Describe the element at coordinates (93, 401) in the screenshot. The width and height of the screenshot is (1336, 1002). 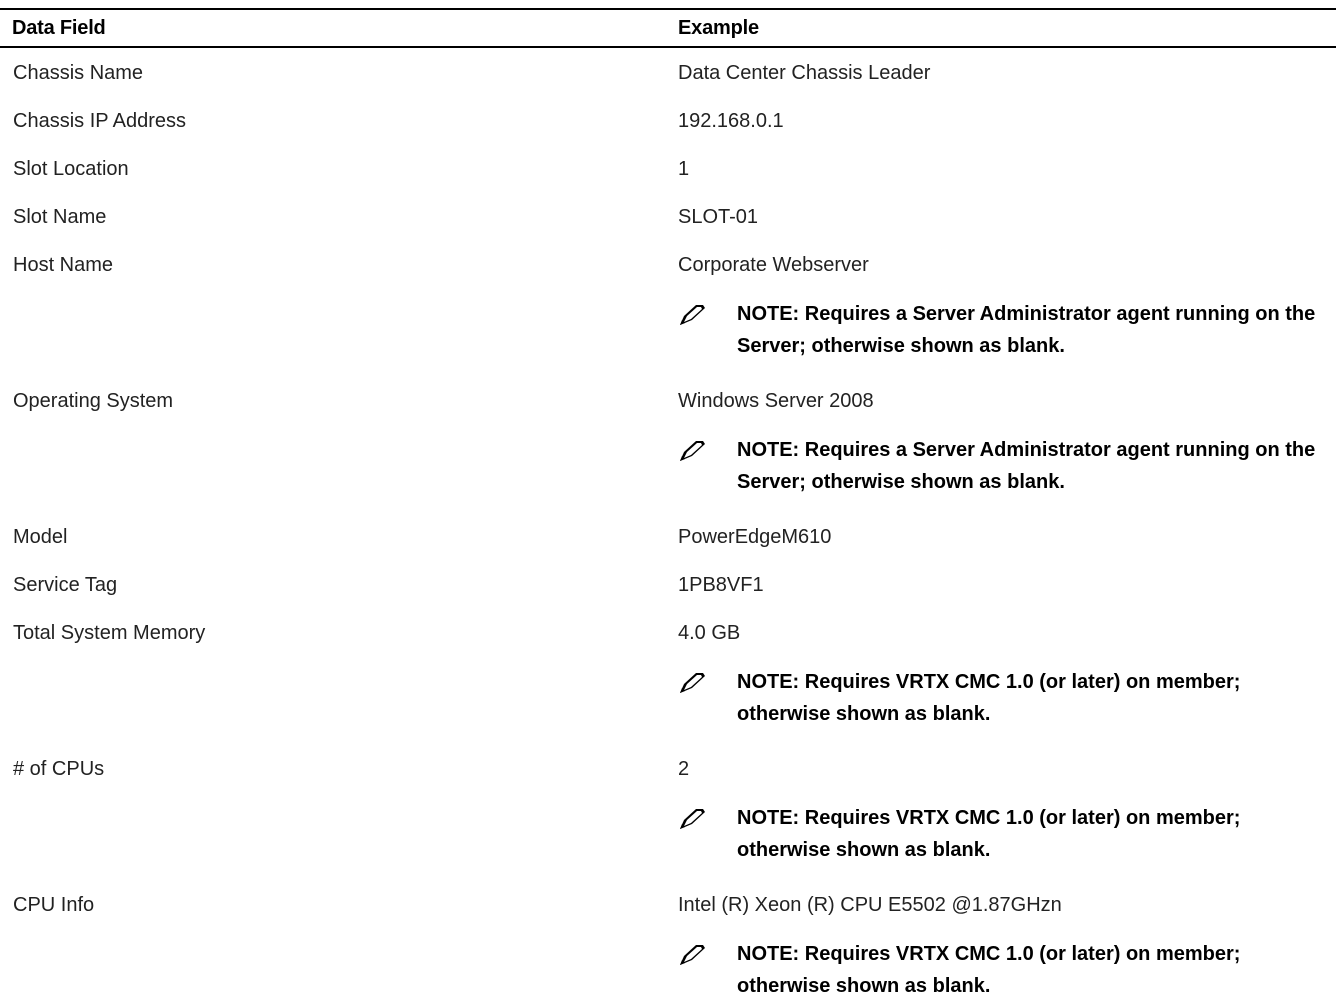
I see `field-label: Operating System` at that location.